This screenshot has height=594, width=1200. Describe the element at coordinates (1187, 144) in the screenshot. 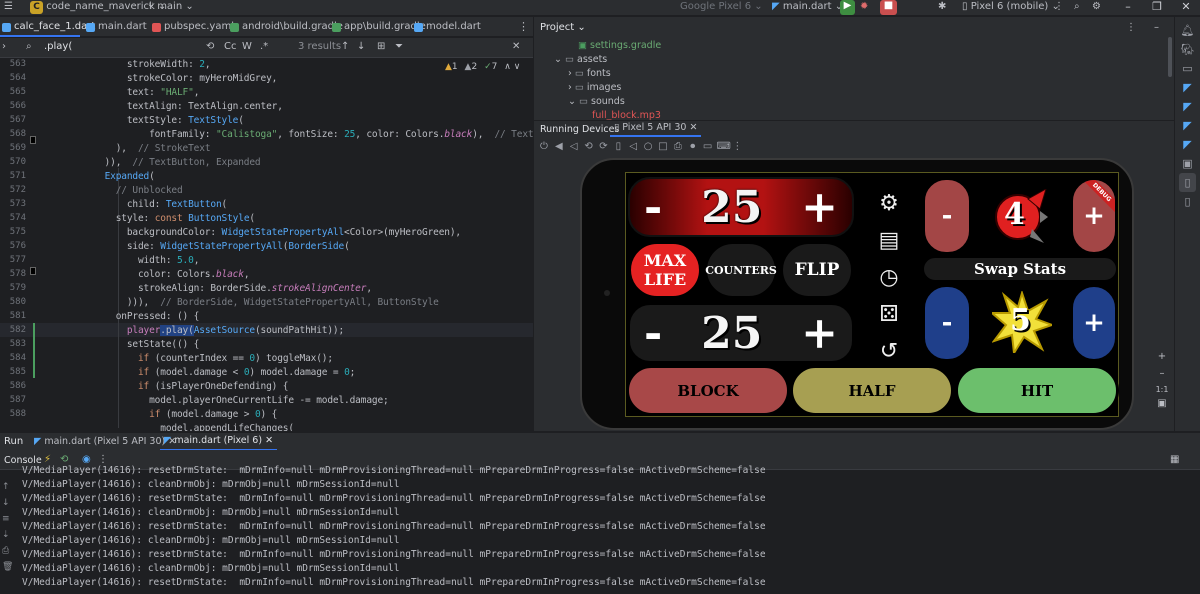

I see `flutter-devtools-icon: ◤` at that location.